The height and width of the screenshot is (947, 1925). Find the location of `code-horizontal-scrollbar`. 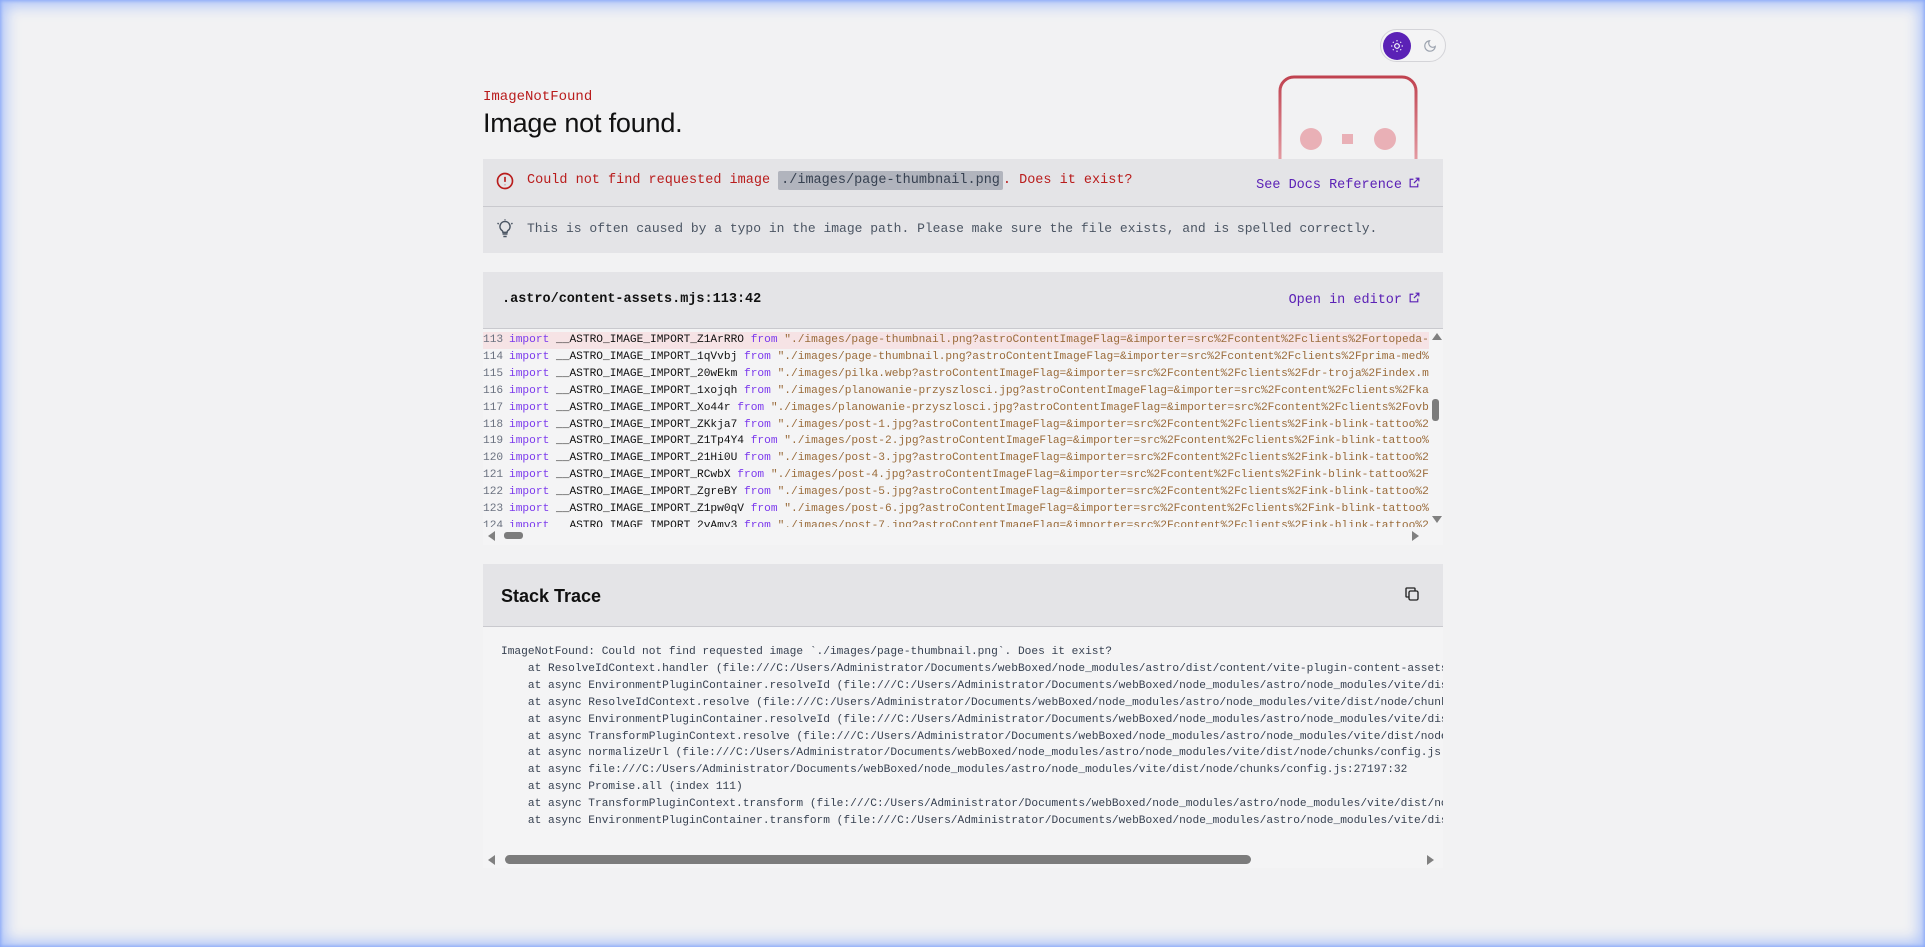

code-horizontal-scrollbar is located at coordinates (963, 535).